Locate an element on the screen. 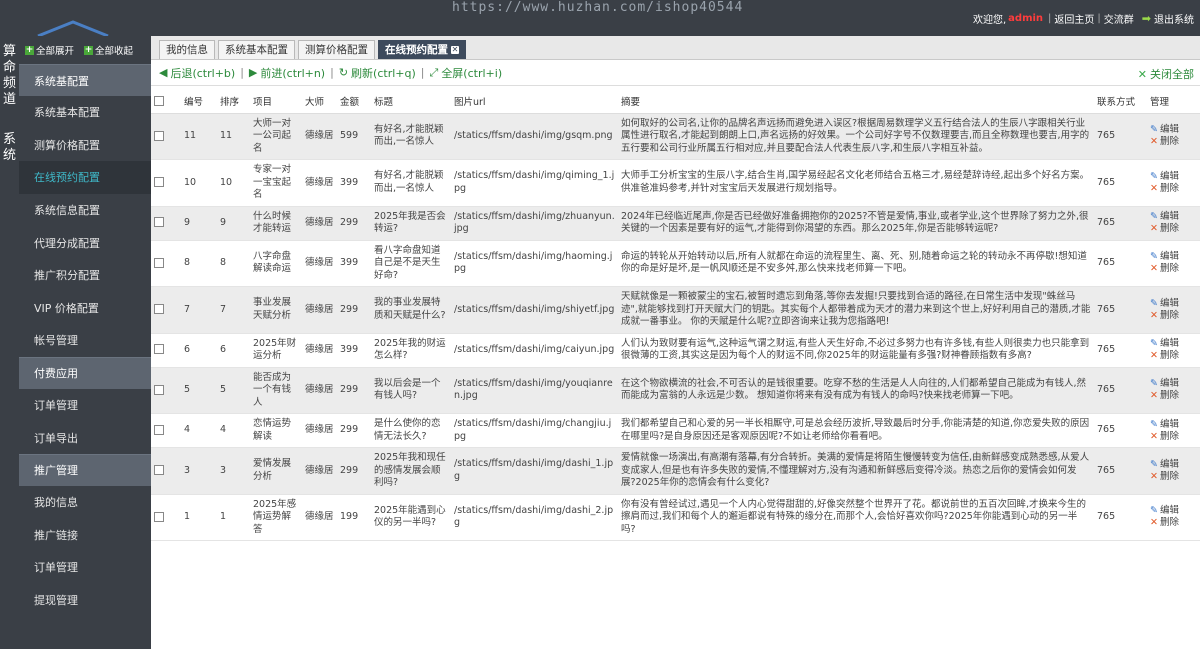  home-link: 返回主页 is located at coordinates (1074, 18).